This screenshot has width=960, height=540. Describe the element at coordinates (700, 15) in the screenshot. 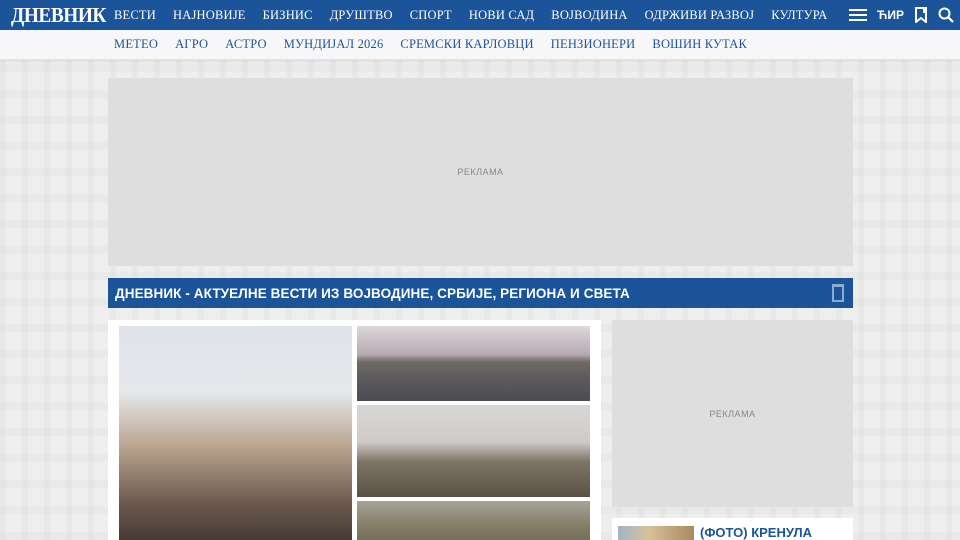

I see `nav-item-odrzivi-razvoj: ОДРЖИВИ РАЗВОЈ` at that location.